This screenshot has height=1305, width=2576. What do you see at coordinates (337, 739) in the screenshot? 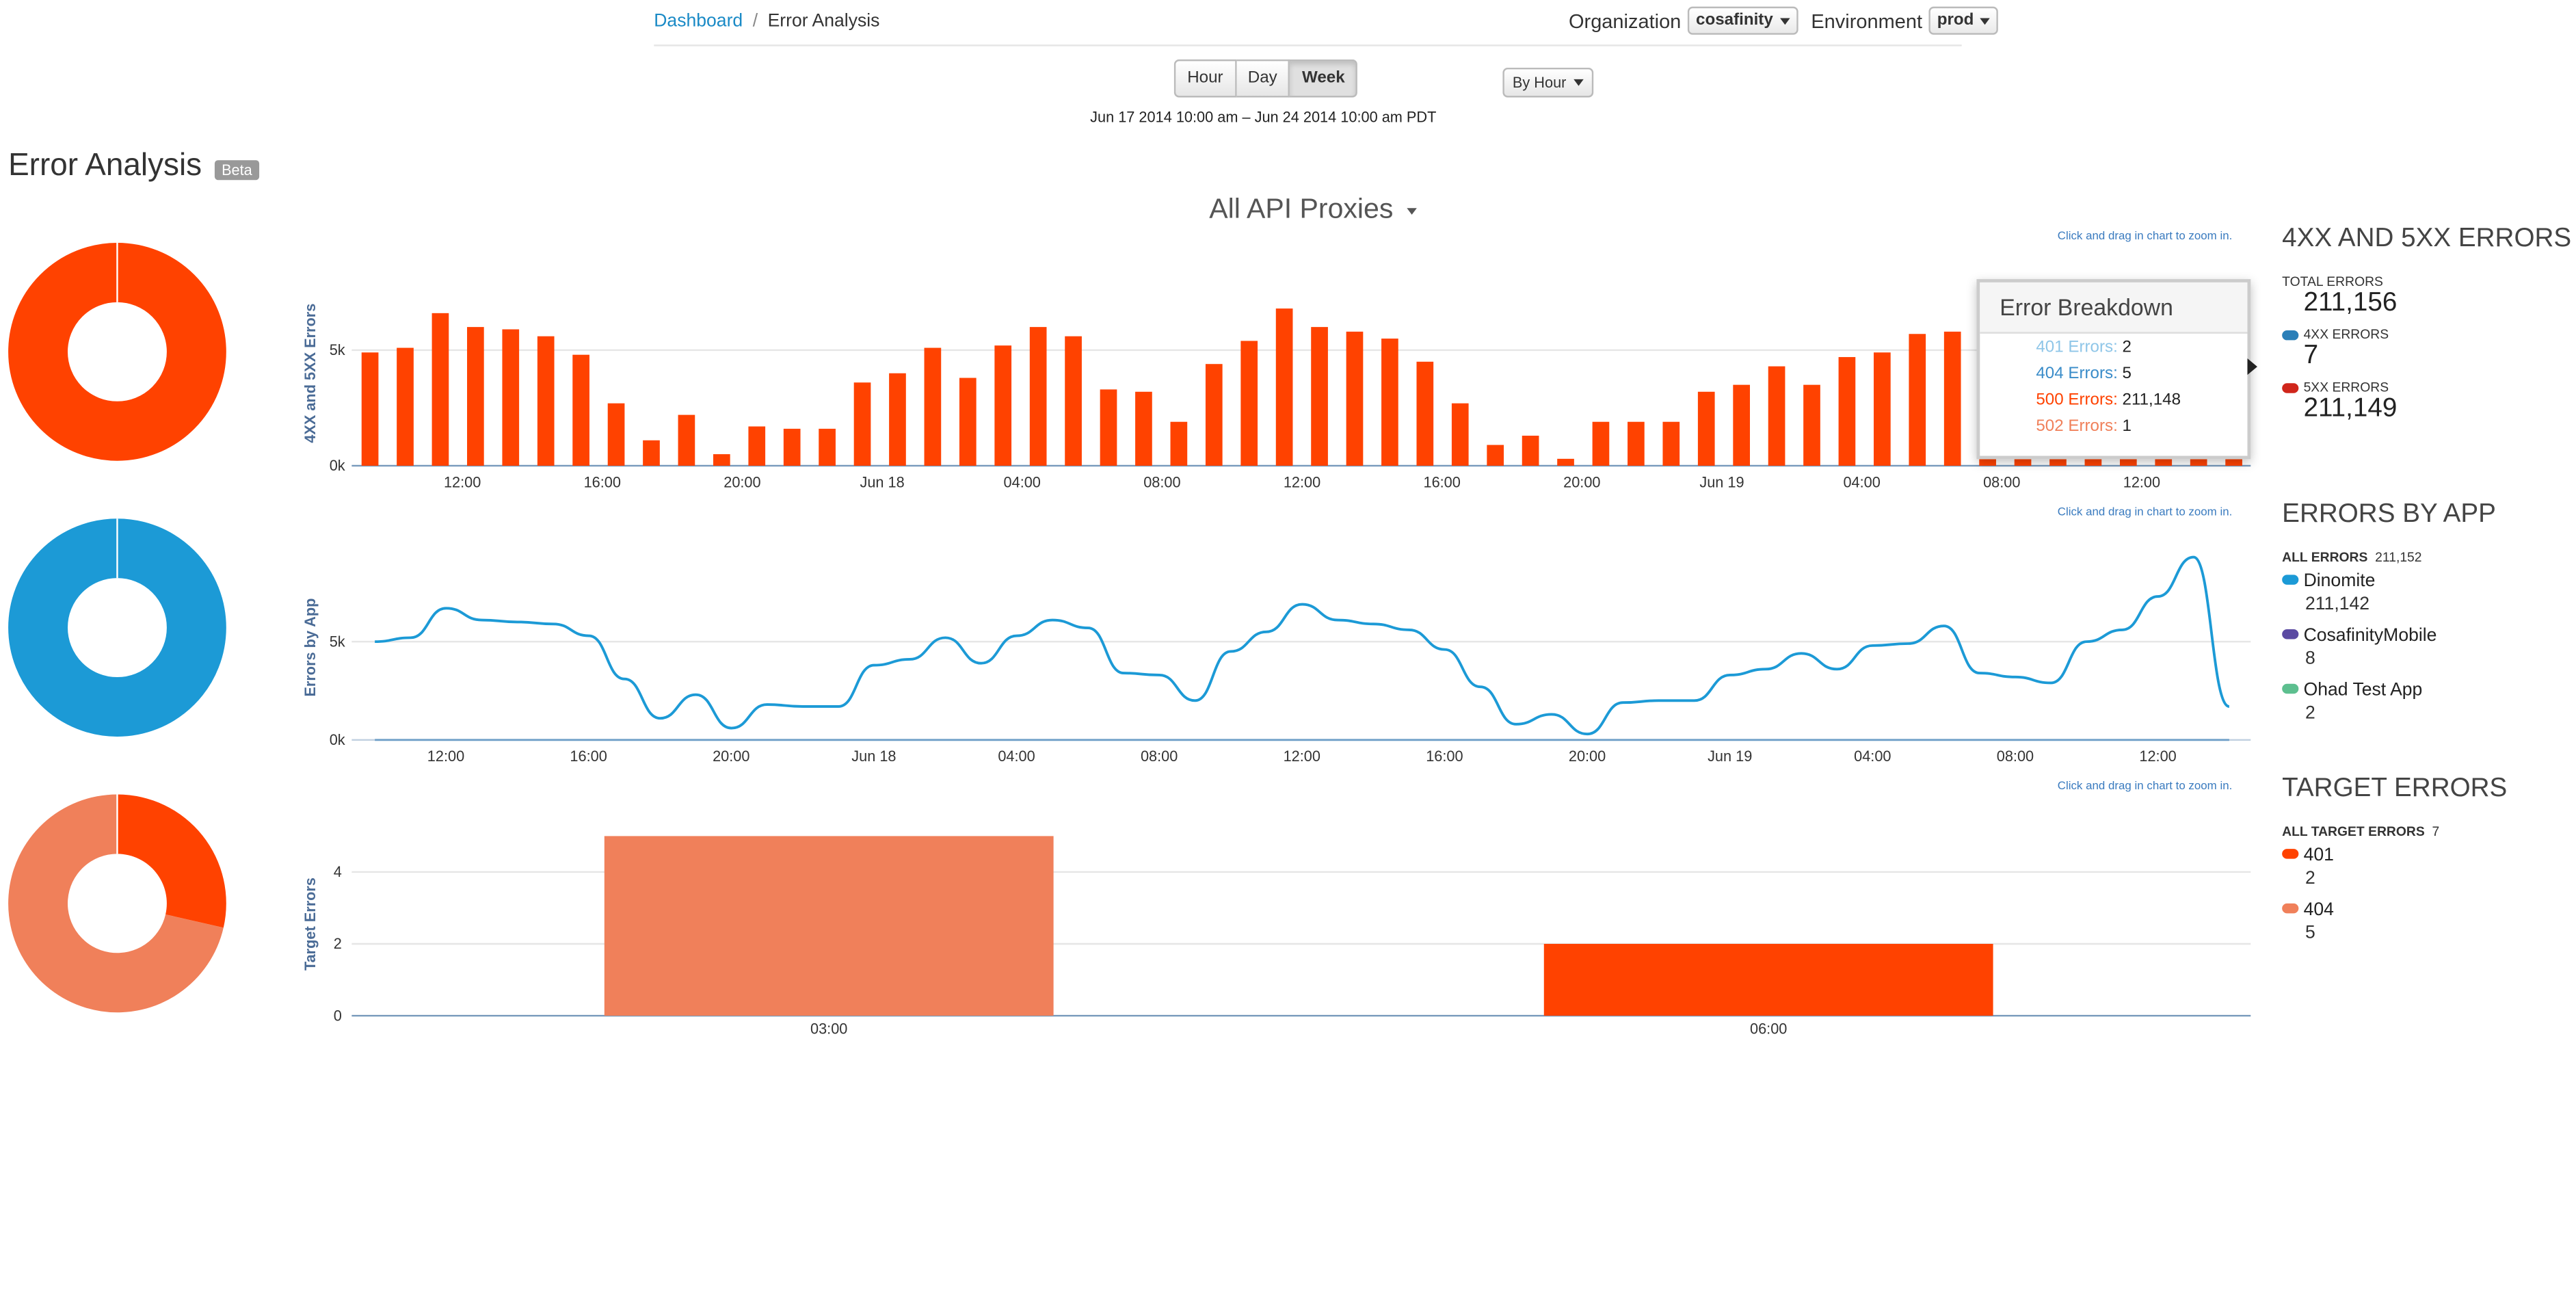
I see `y-tick-label: 0k` at bounding box center [337, 739].